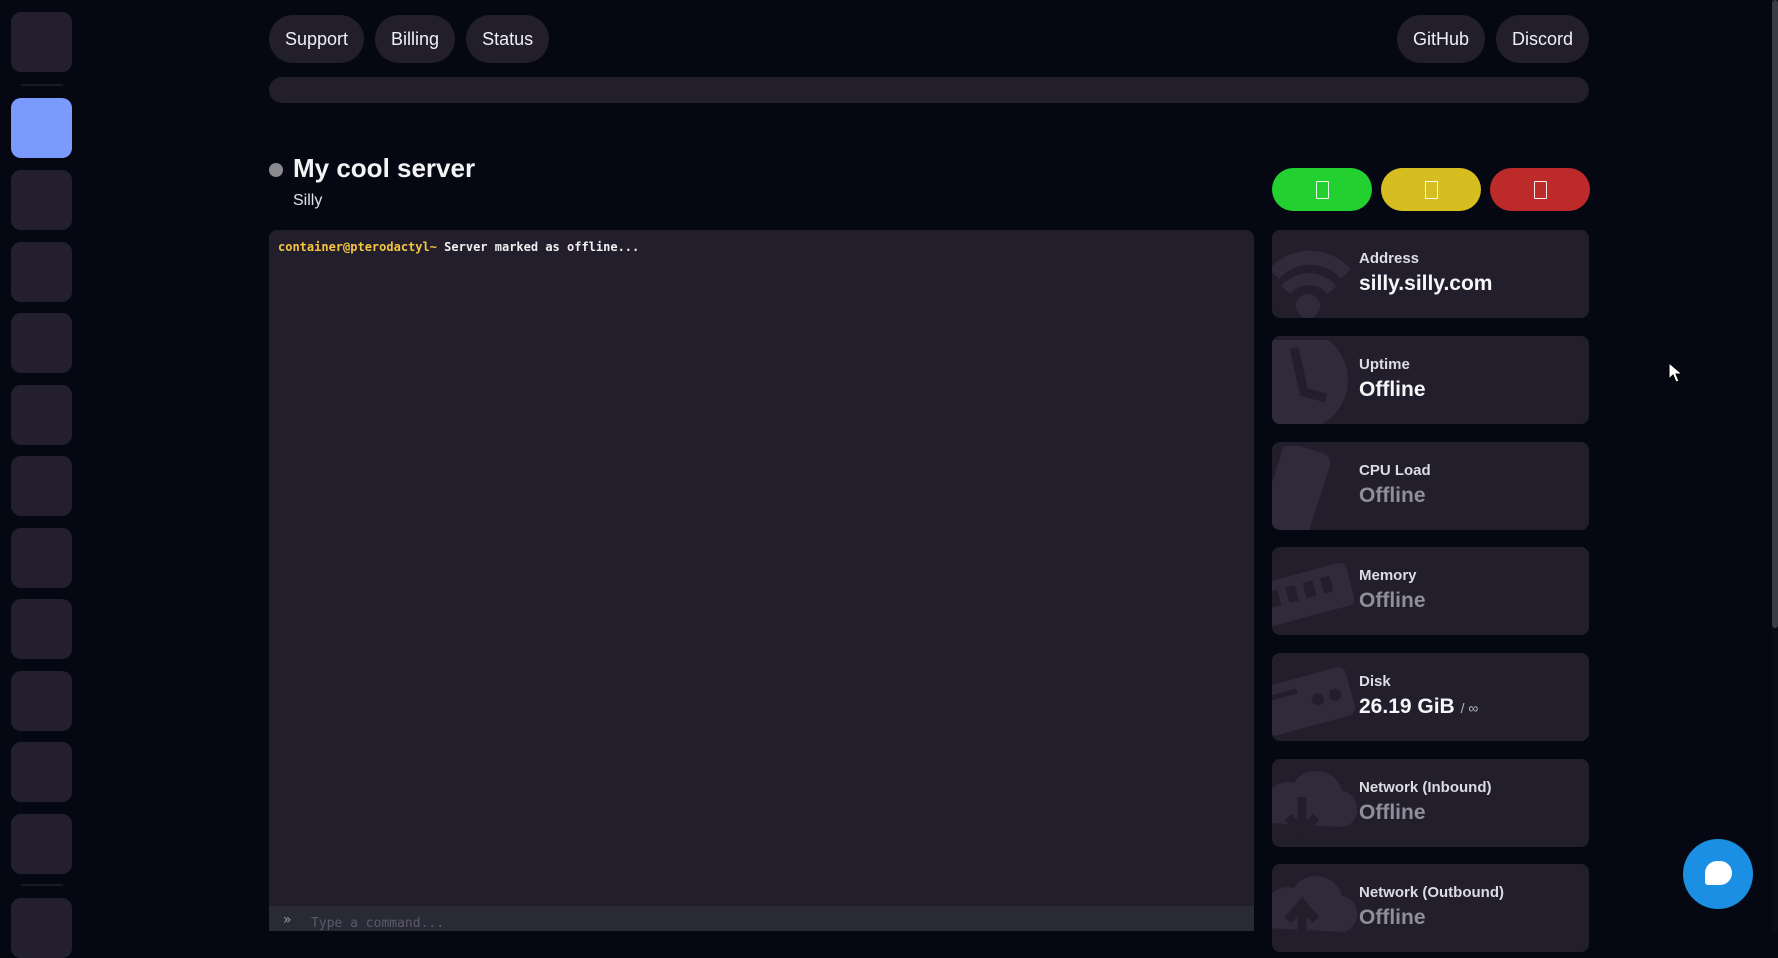 This screenshot has width=1778, height=958. I want to click on stat-label: CPU Load, so click(1395, 470).